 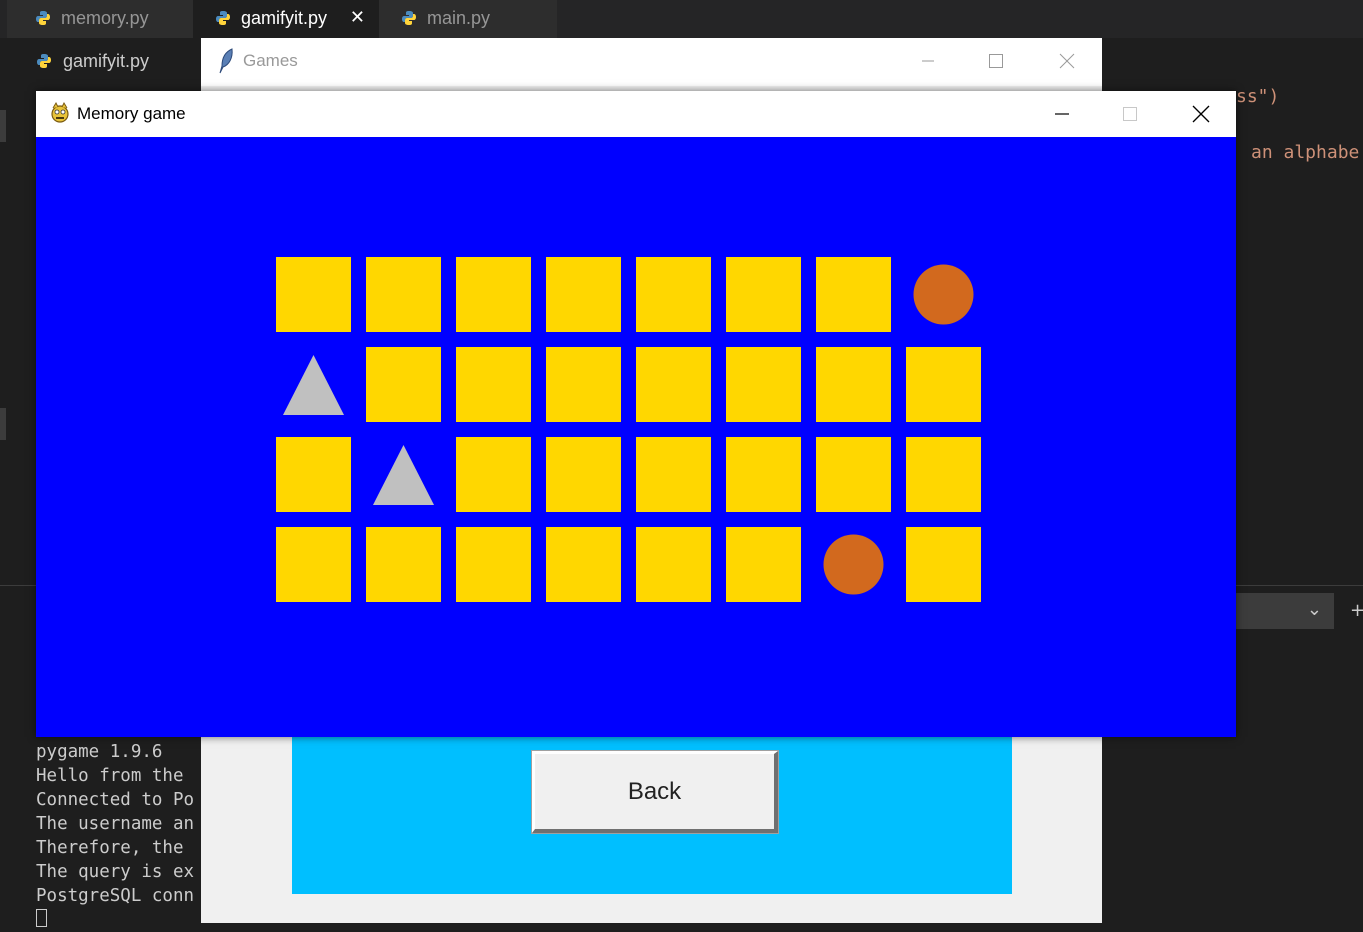 What do you see at coordinates (115, 800) in the screenshot?
I see `terminal-line: Connected to Po` at bounding box center [115, 800].